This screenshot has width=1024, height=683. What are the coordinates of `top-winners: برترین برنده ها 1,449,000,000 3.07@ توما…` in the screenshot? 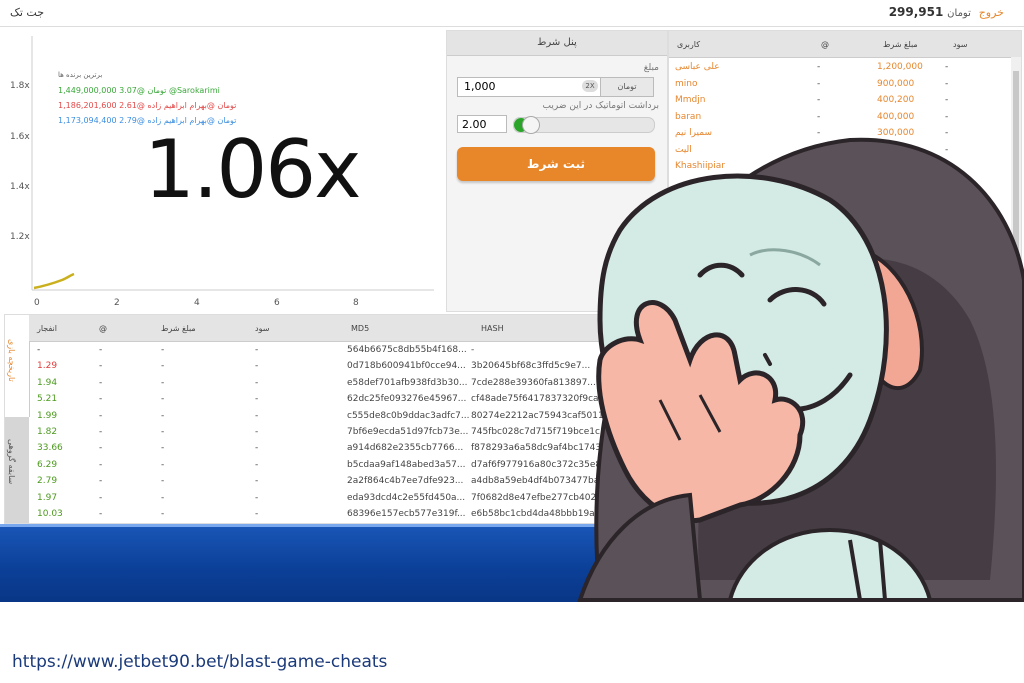 It's located at (147, 98).